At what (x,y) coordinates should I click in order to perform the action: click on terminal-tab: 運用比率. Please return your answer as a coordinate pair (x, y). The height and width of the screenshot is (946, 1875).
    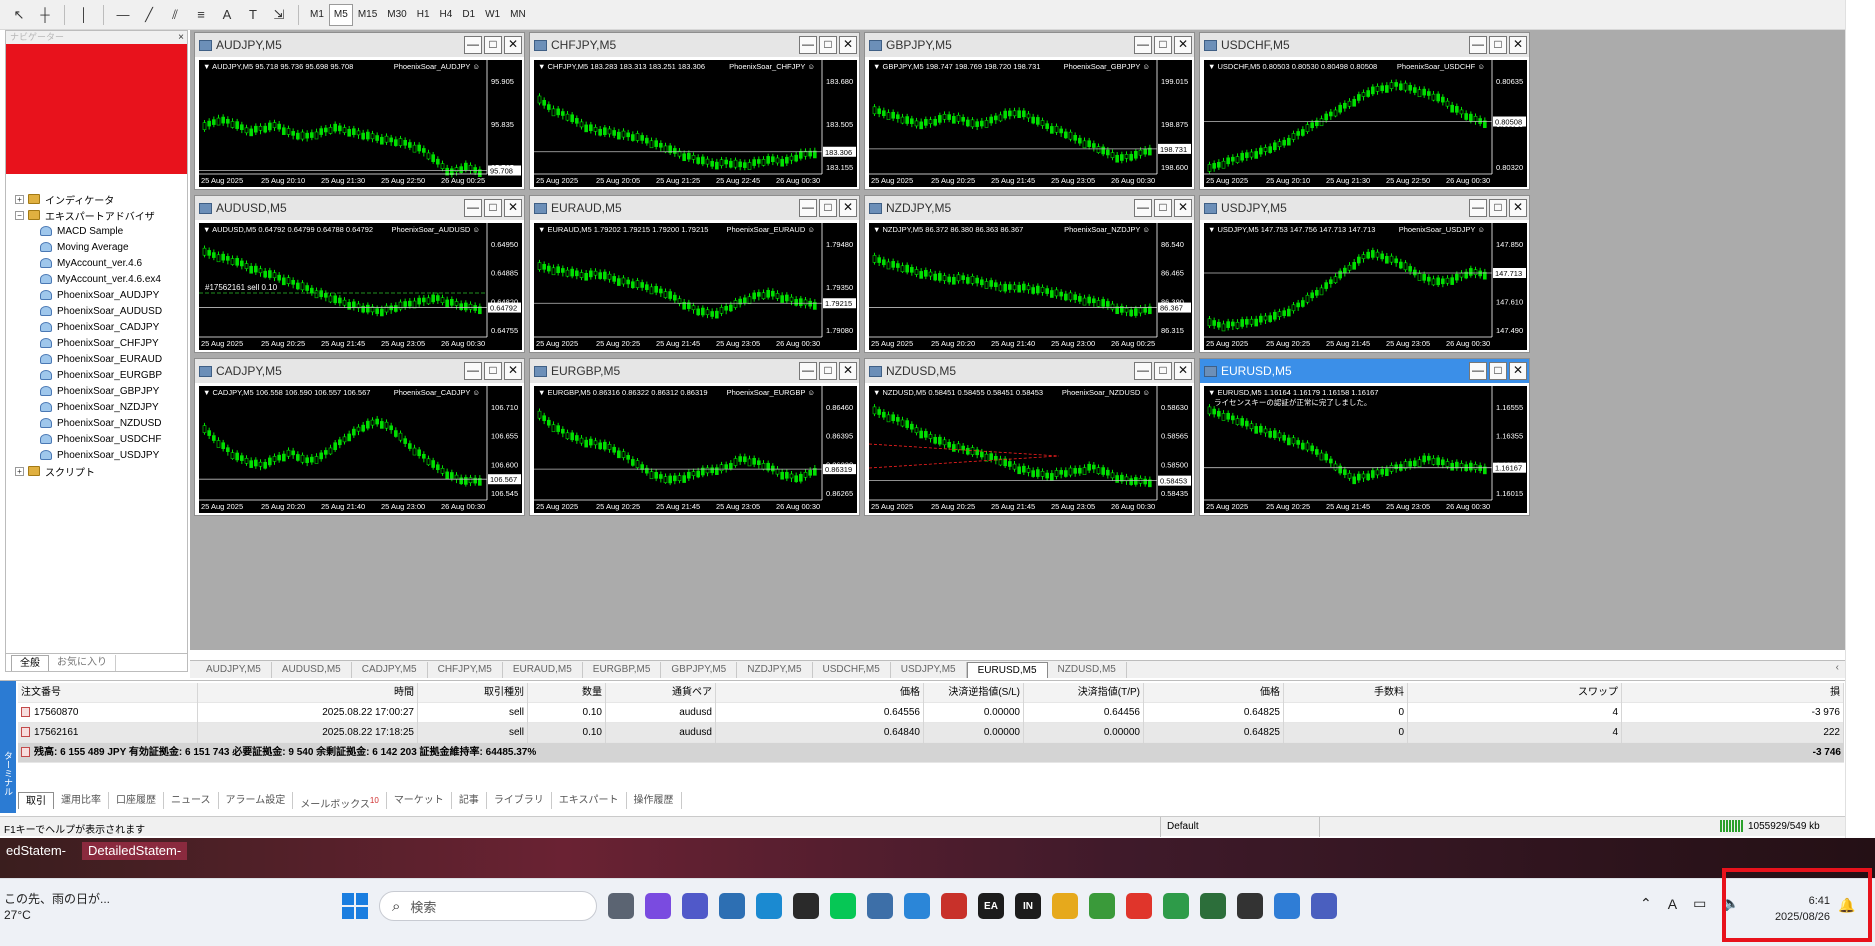
    Looking at the image, I should click on (81, 800).